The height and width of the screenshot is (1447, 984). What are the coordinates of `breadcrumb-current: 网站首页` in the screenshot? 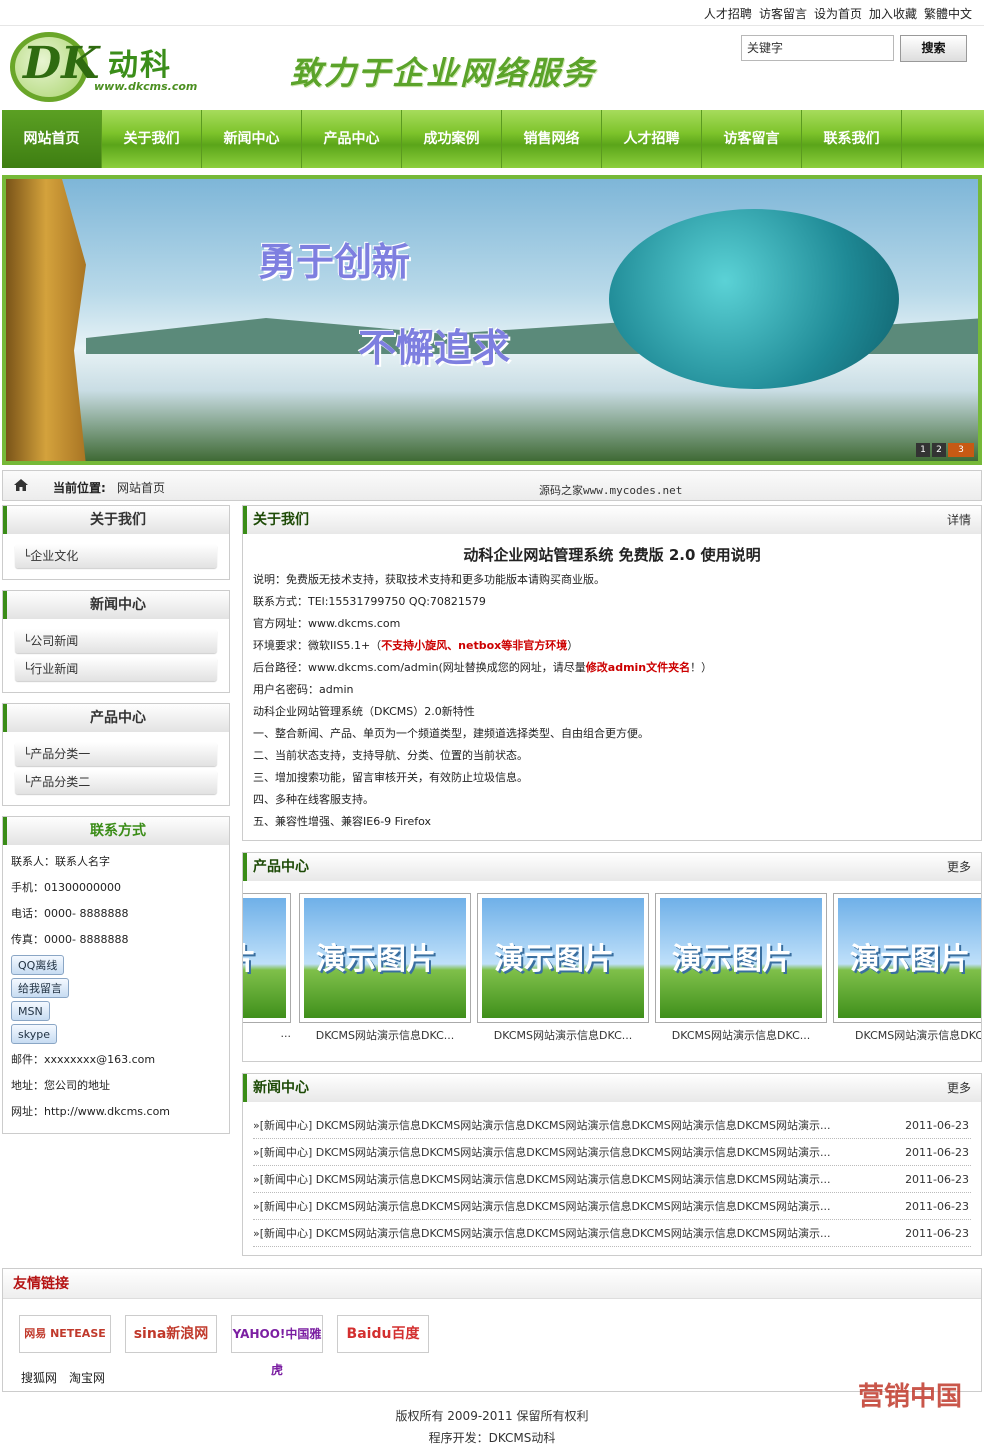 It's located at (141, 487).